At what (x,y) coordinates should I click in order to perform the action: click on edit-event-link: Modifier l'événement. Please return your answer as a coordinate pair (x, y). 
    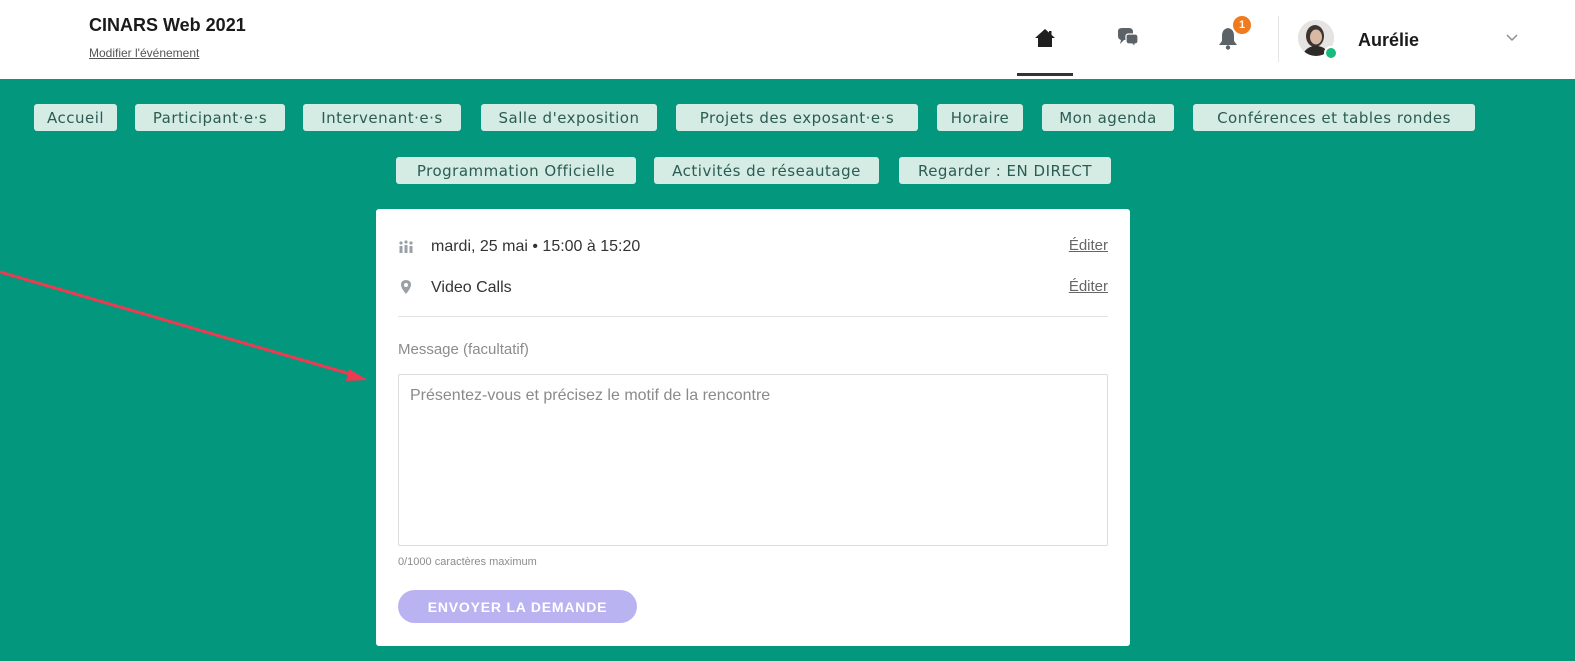
    Looking at the image, I should click on (144, 53).